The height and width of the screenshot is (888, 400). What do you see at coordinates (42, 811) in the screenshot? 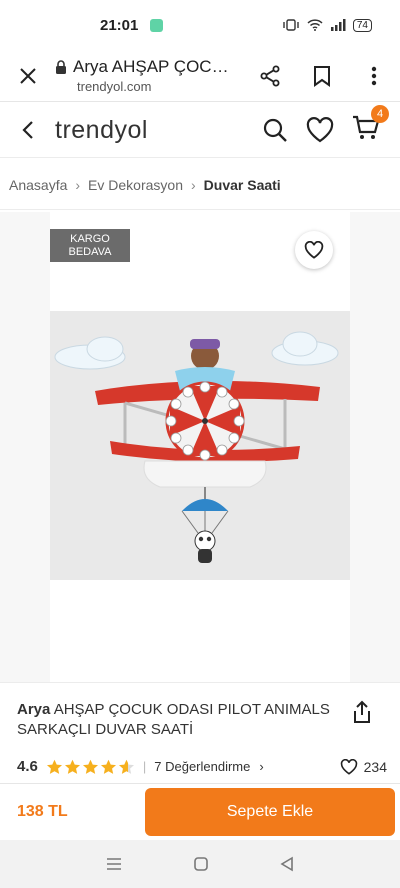
I see `product-price: 138 TL` at bounding box center [42, 811].